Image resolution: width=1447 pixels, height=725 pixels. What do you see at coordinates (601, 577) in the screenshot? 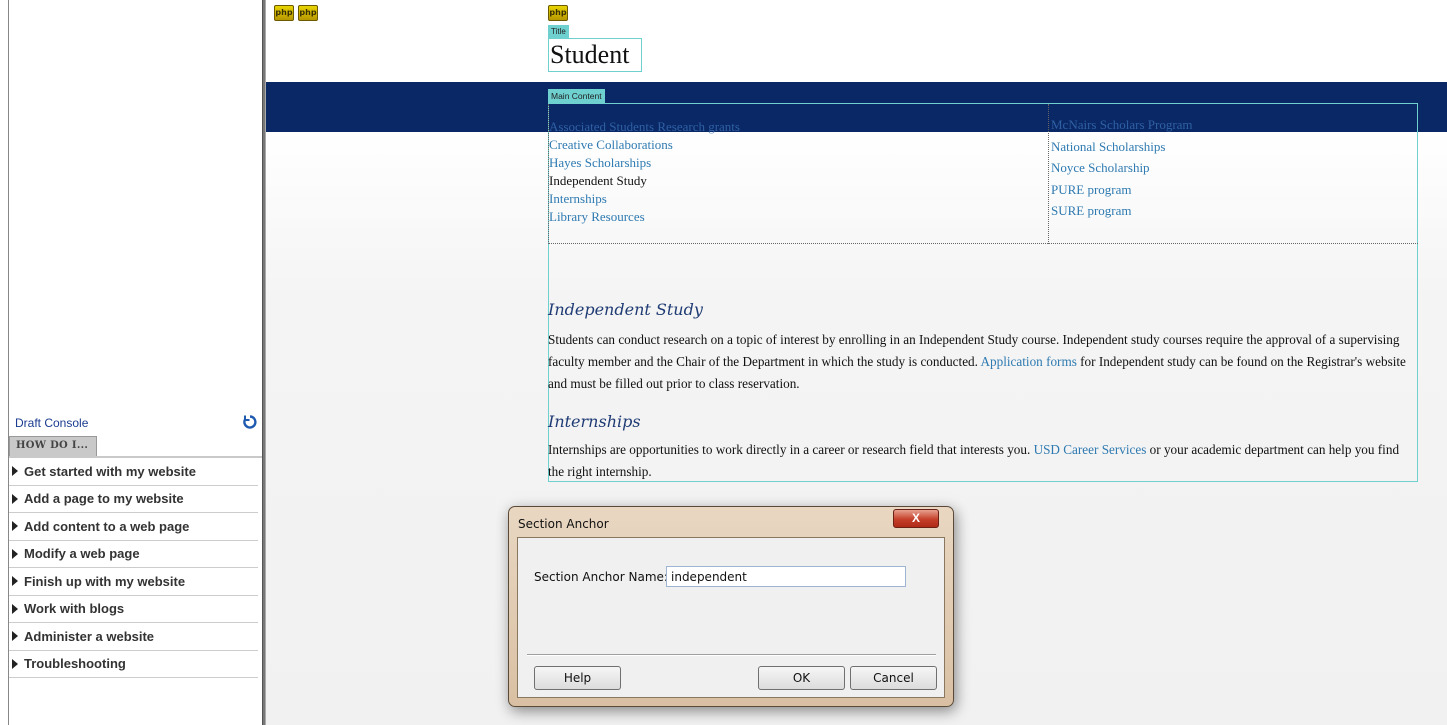
I see `anchor-name-label: Section Anchor Name:` at bounding box center [601, 577].